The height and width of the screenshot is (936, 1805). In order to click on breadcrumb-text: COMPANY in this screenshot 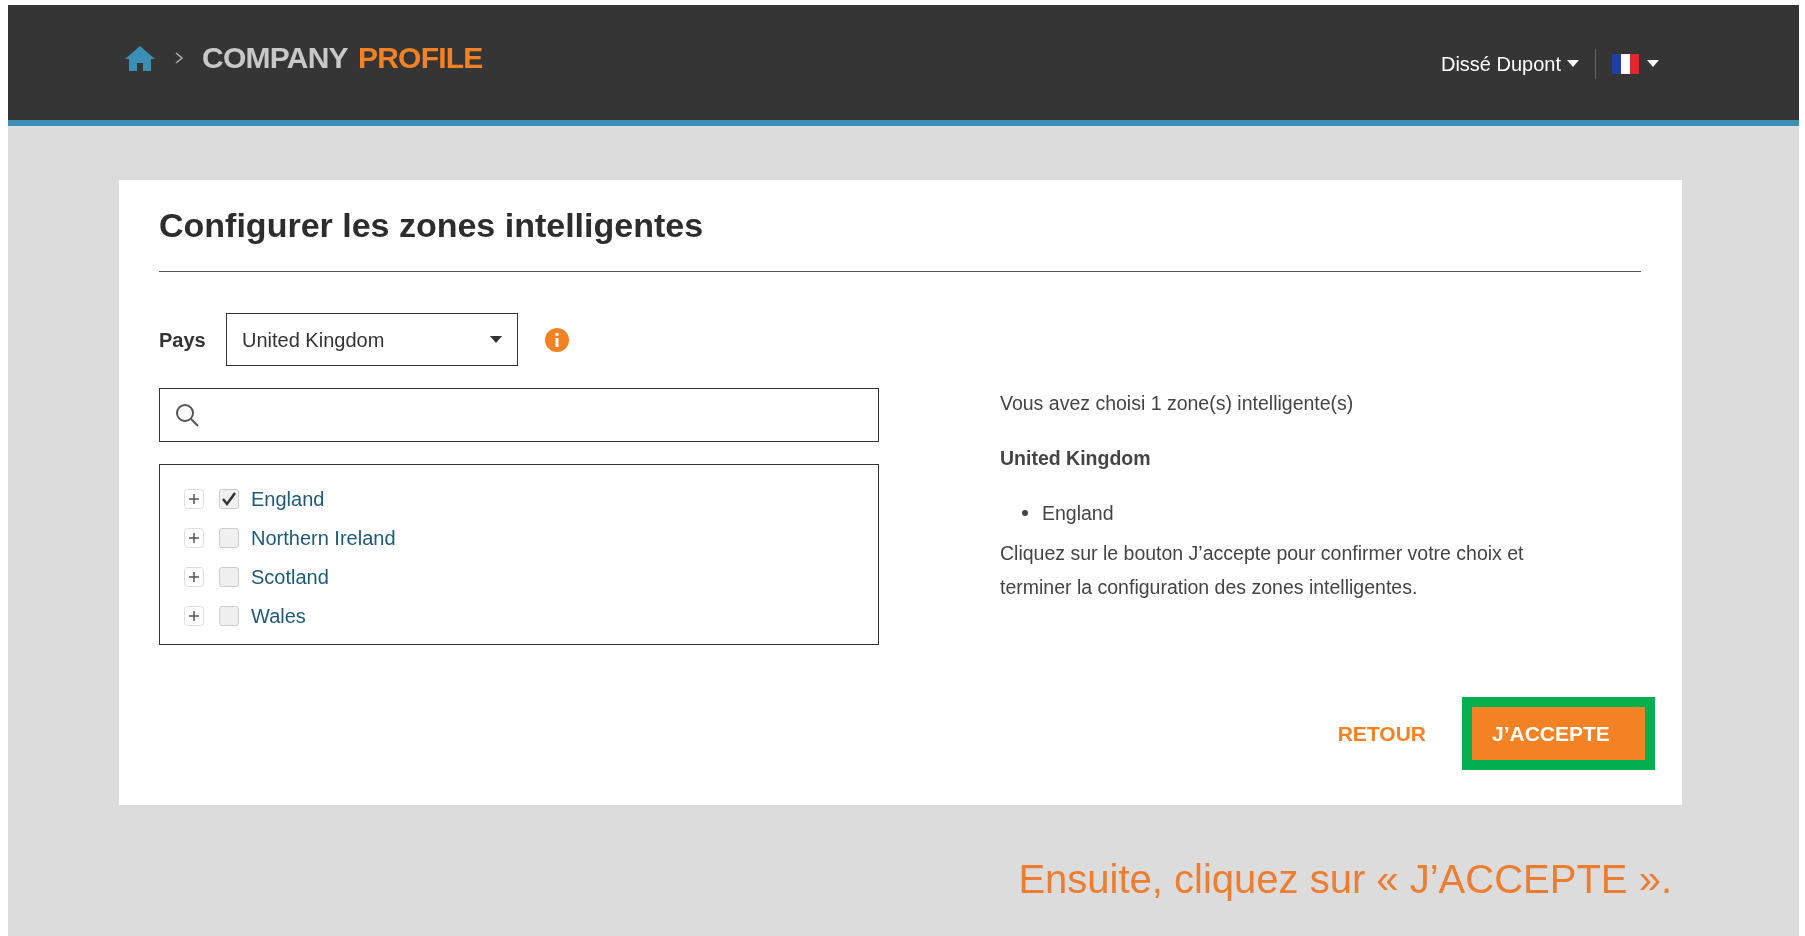, I will do `click(275, 58)`.